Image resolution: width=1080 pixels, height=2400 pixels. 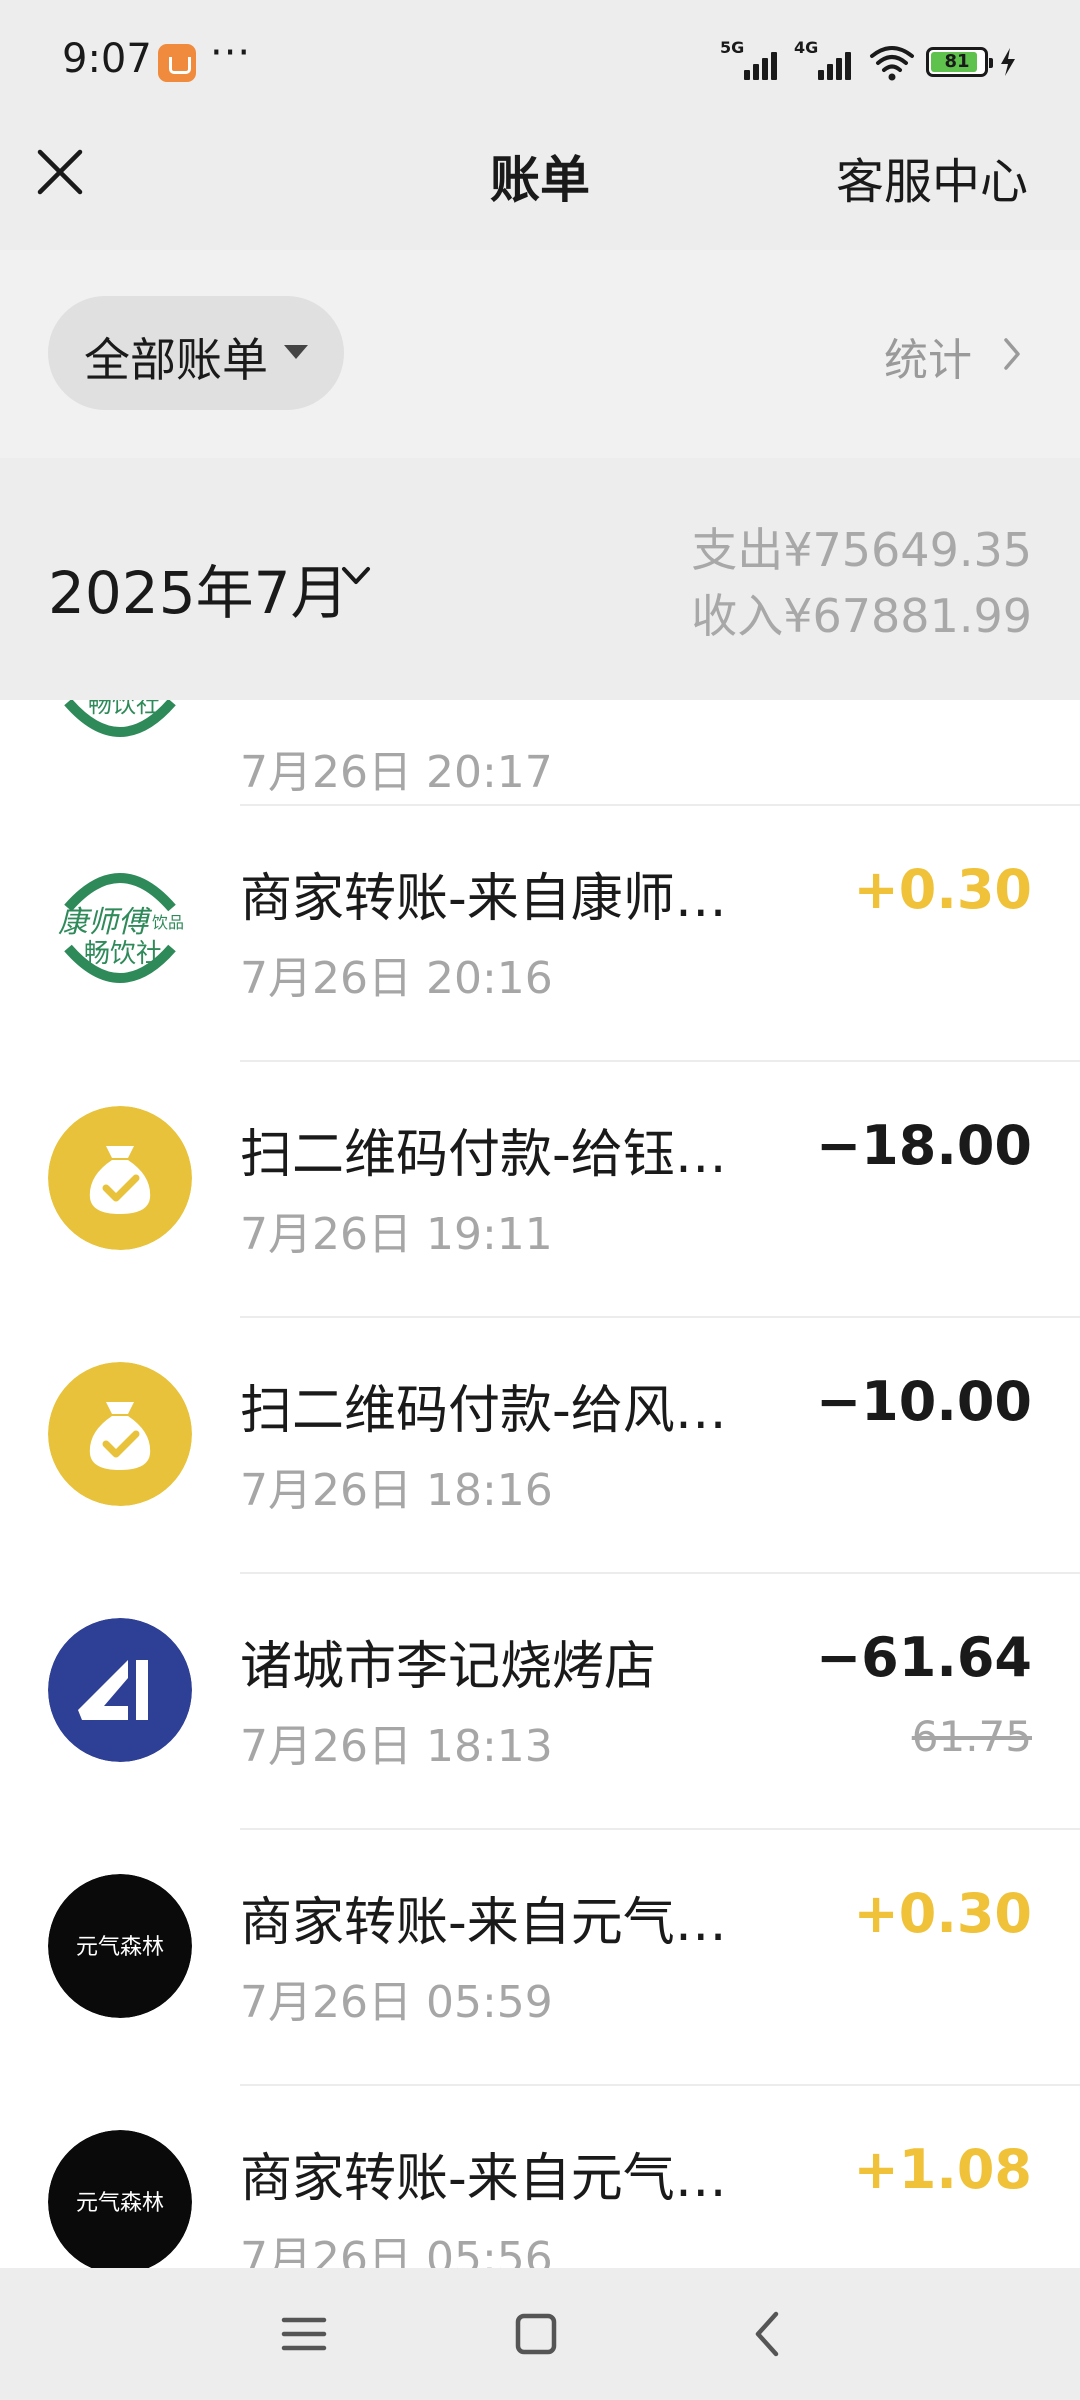 What do you see at coordinates (732, 47) in the screenshot?
I see `signal-5g-label: 5G` at bounding box center [732, 47].